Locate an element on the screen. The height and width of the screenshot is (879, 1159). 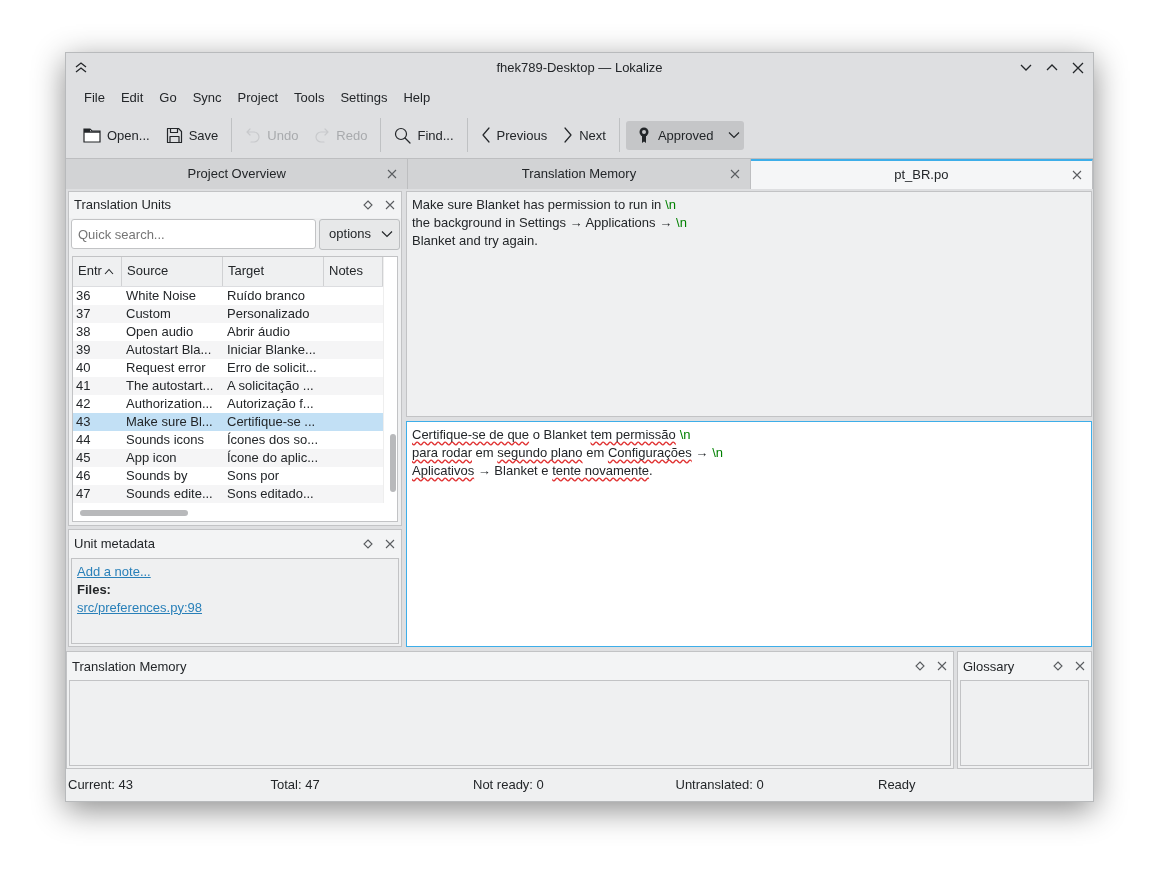
chevron-left-icon is located at coordinates (485, 135).